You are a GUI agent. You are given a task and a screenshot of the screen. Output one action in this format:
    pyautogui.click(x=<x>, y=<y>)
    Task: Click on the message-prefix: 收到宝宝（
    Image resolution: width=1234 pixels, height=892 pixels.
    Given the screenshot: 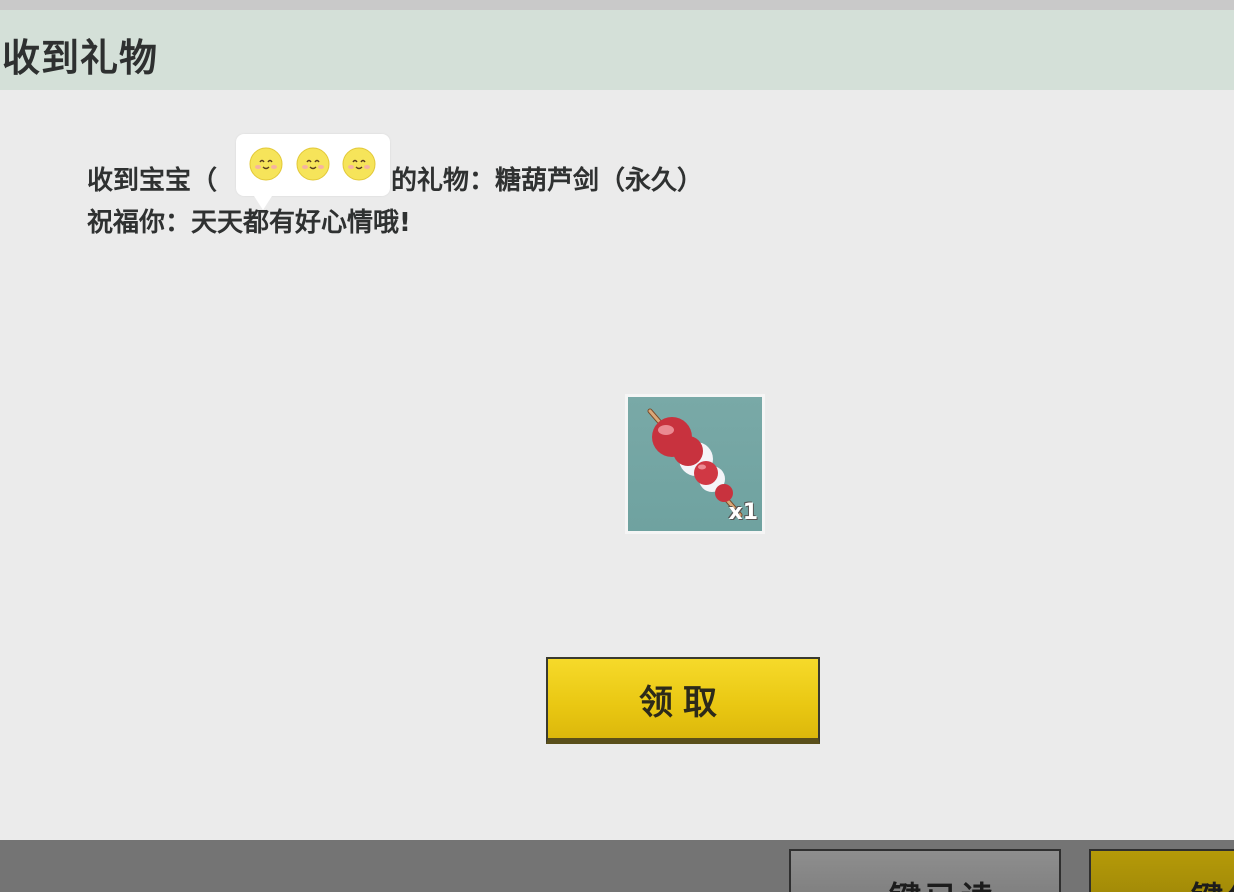 What is the action you would take?
    pyautogui.click(x=152, y=181)
    